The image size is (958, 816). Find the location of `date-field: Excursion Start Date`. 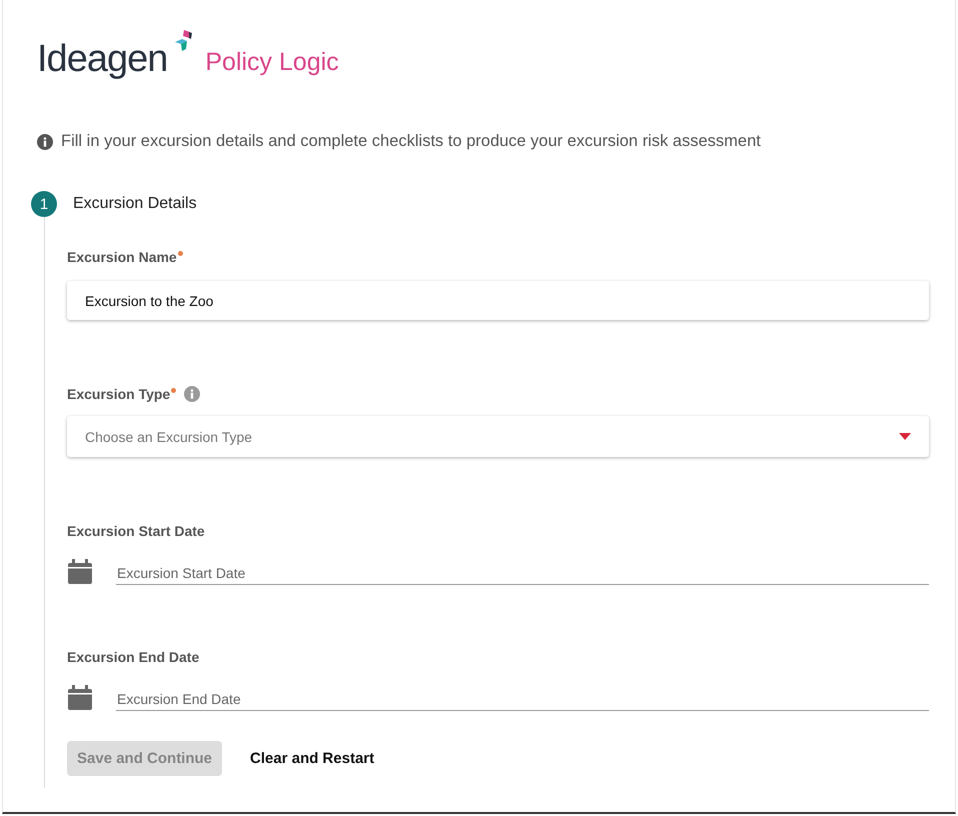

date-field: Excursion Start Date is located at coordinates (522, 575).